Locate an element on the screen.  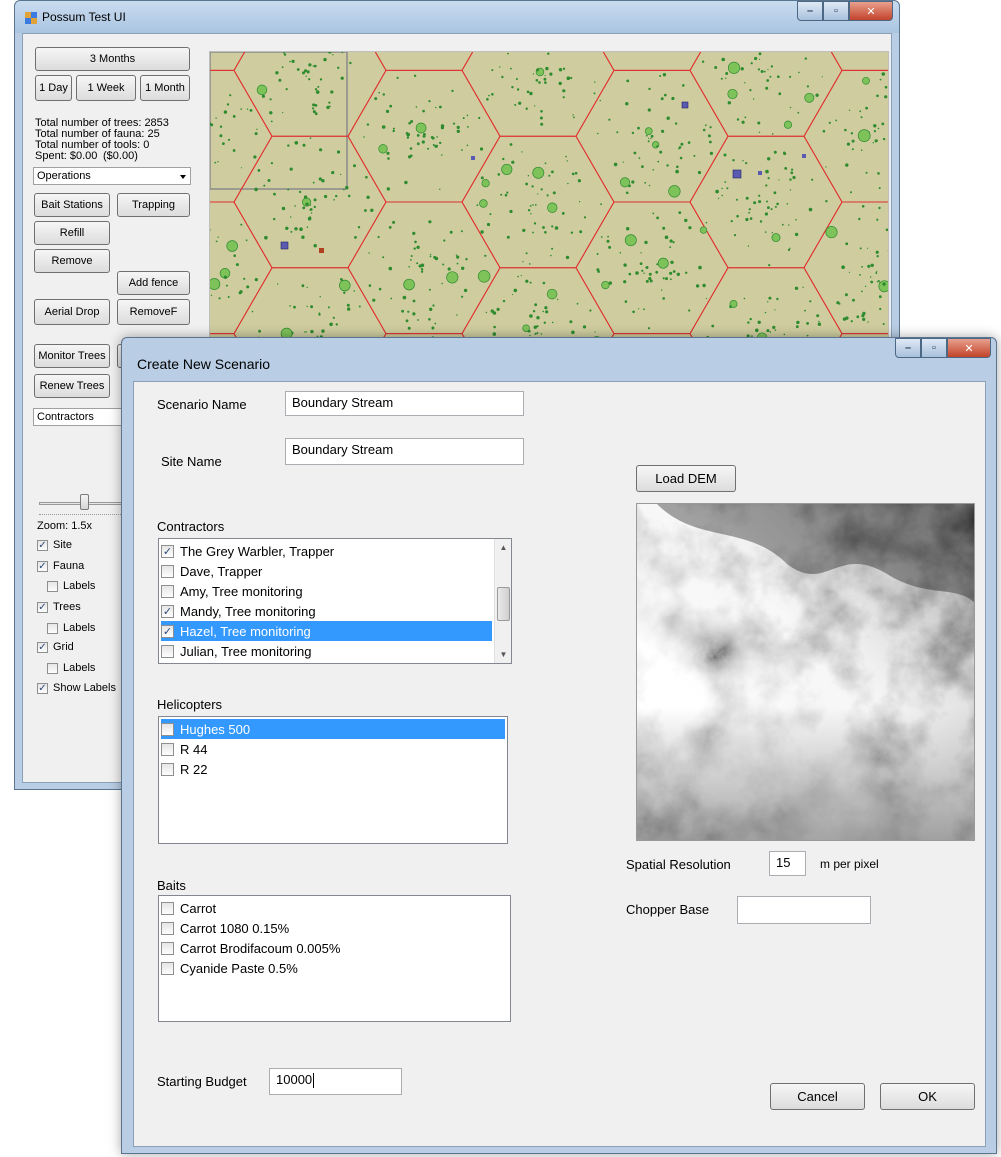
list-item: R 22 is located at coordinates (333, 769).